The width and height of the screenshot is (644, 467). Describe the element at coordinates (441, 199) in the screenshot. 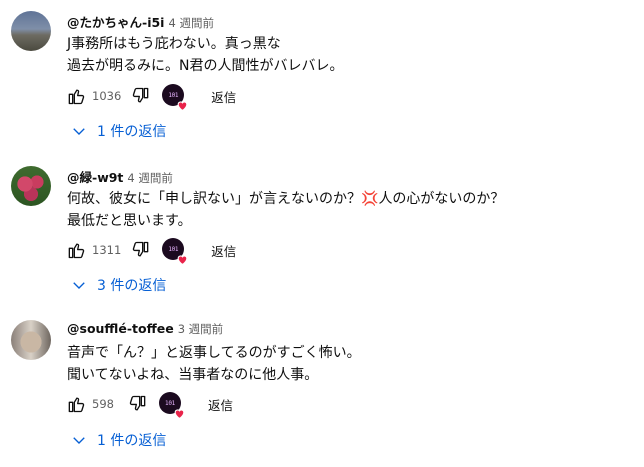

I see `comment-line-text: 人の心がないのか？` at that location.